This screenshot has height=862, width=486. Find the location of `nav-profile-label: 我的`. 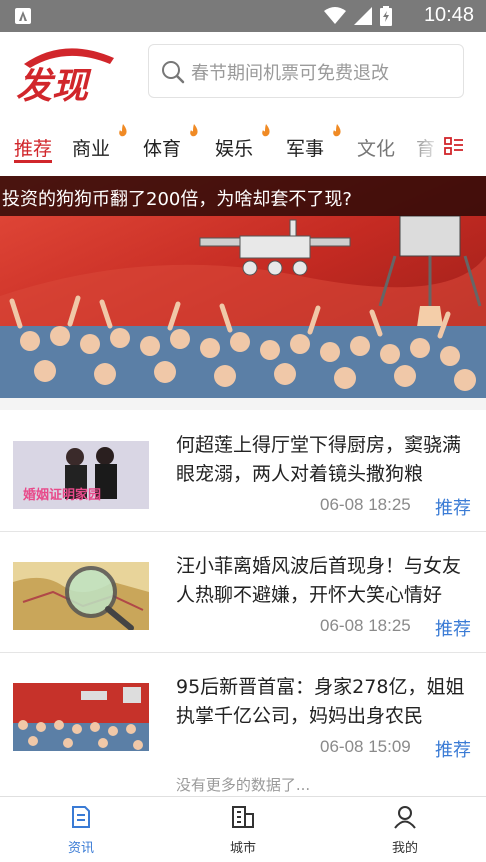

nav-profile-label: 我的 is located at coordinates (404, 848).